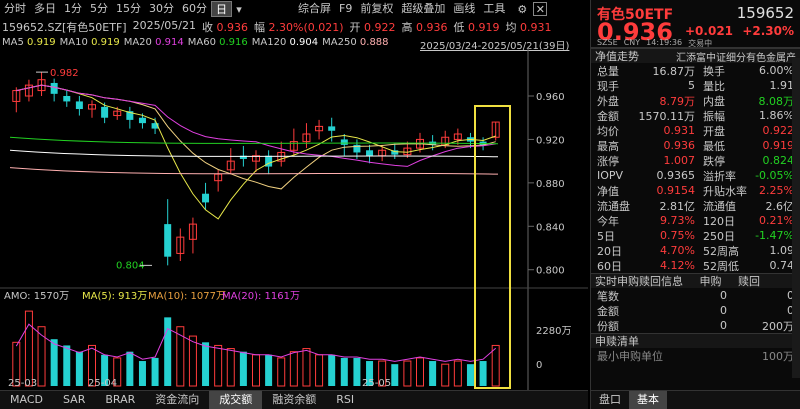  I want to click on stat-row: IOPV 0.9365 溢折率 -0.05%, so click(695, 175).